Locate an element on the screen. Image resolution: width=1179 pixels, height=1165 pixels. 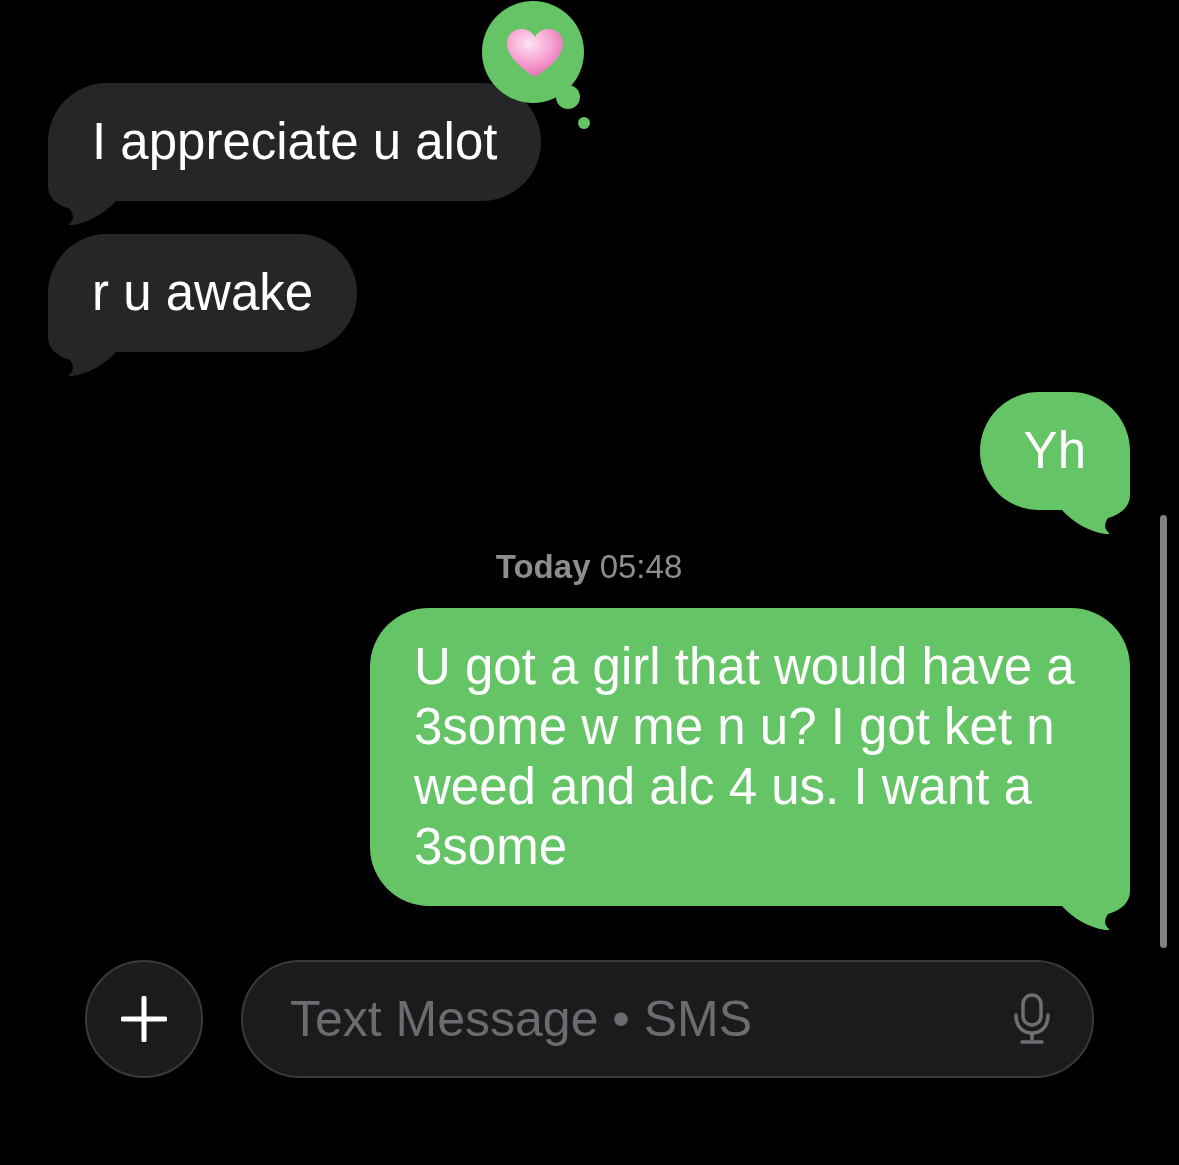
plus-icon is located at coordinates (144, 1019).